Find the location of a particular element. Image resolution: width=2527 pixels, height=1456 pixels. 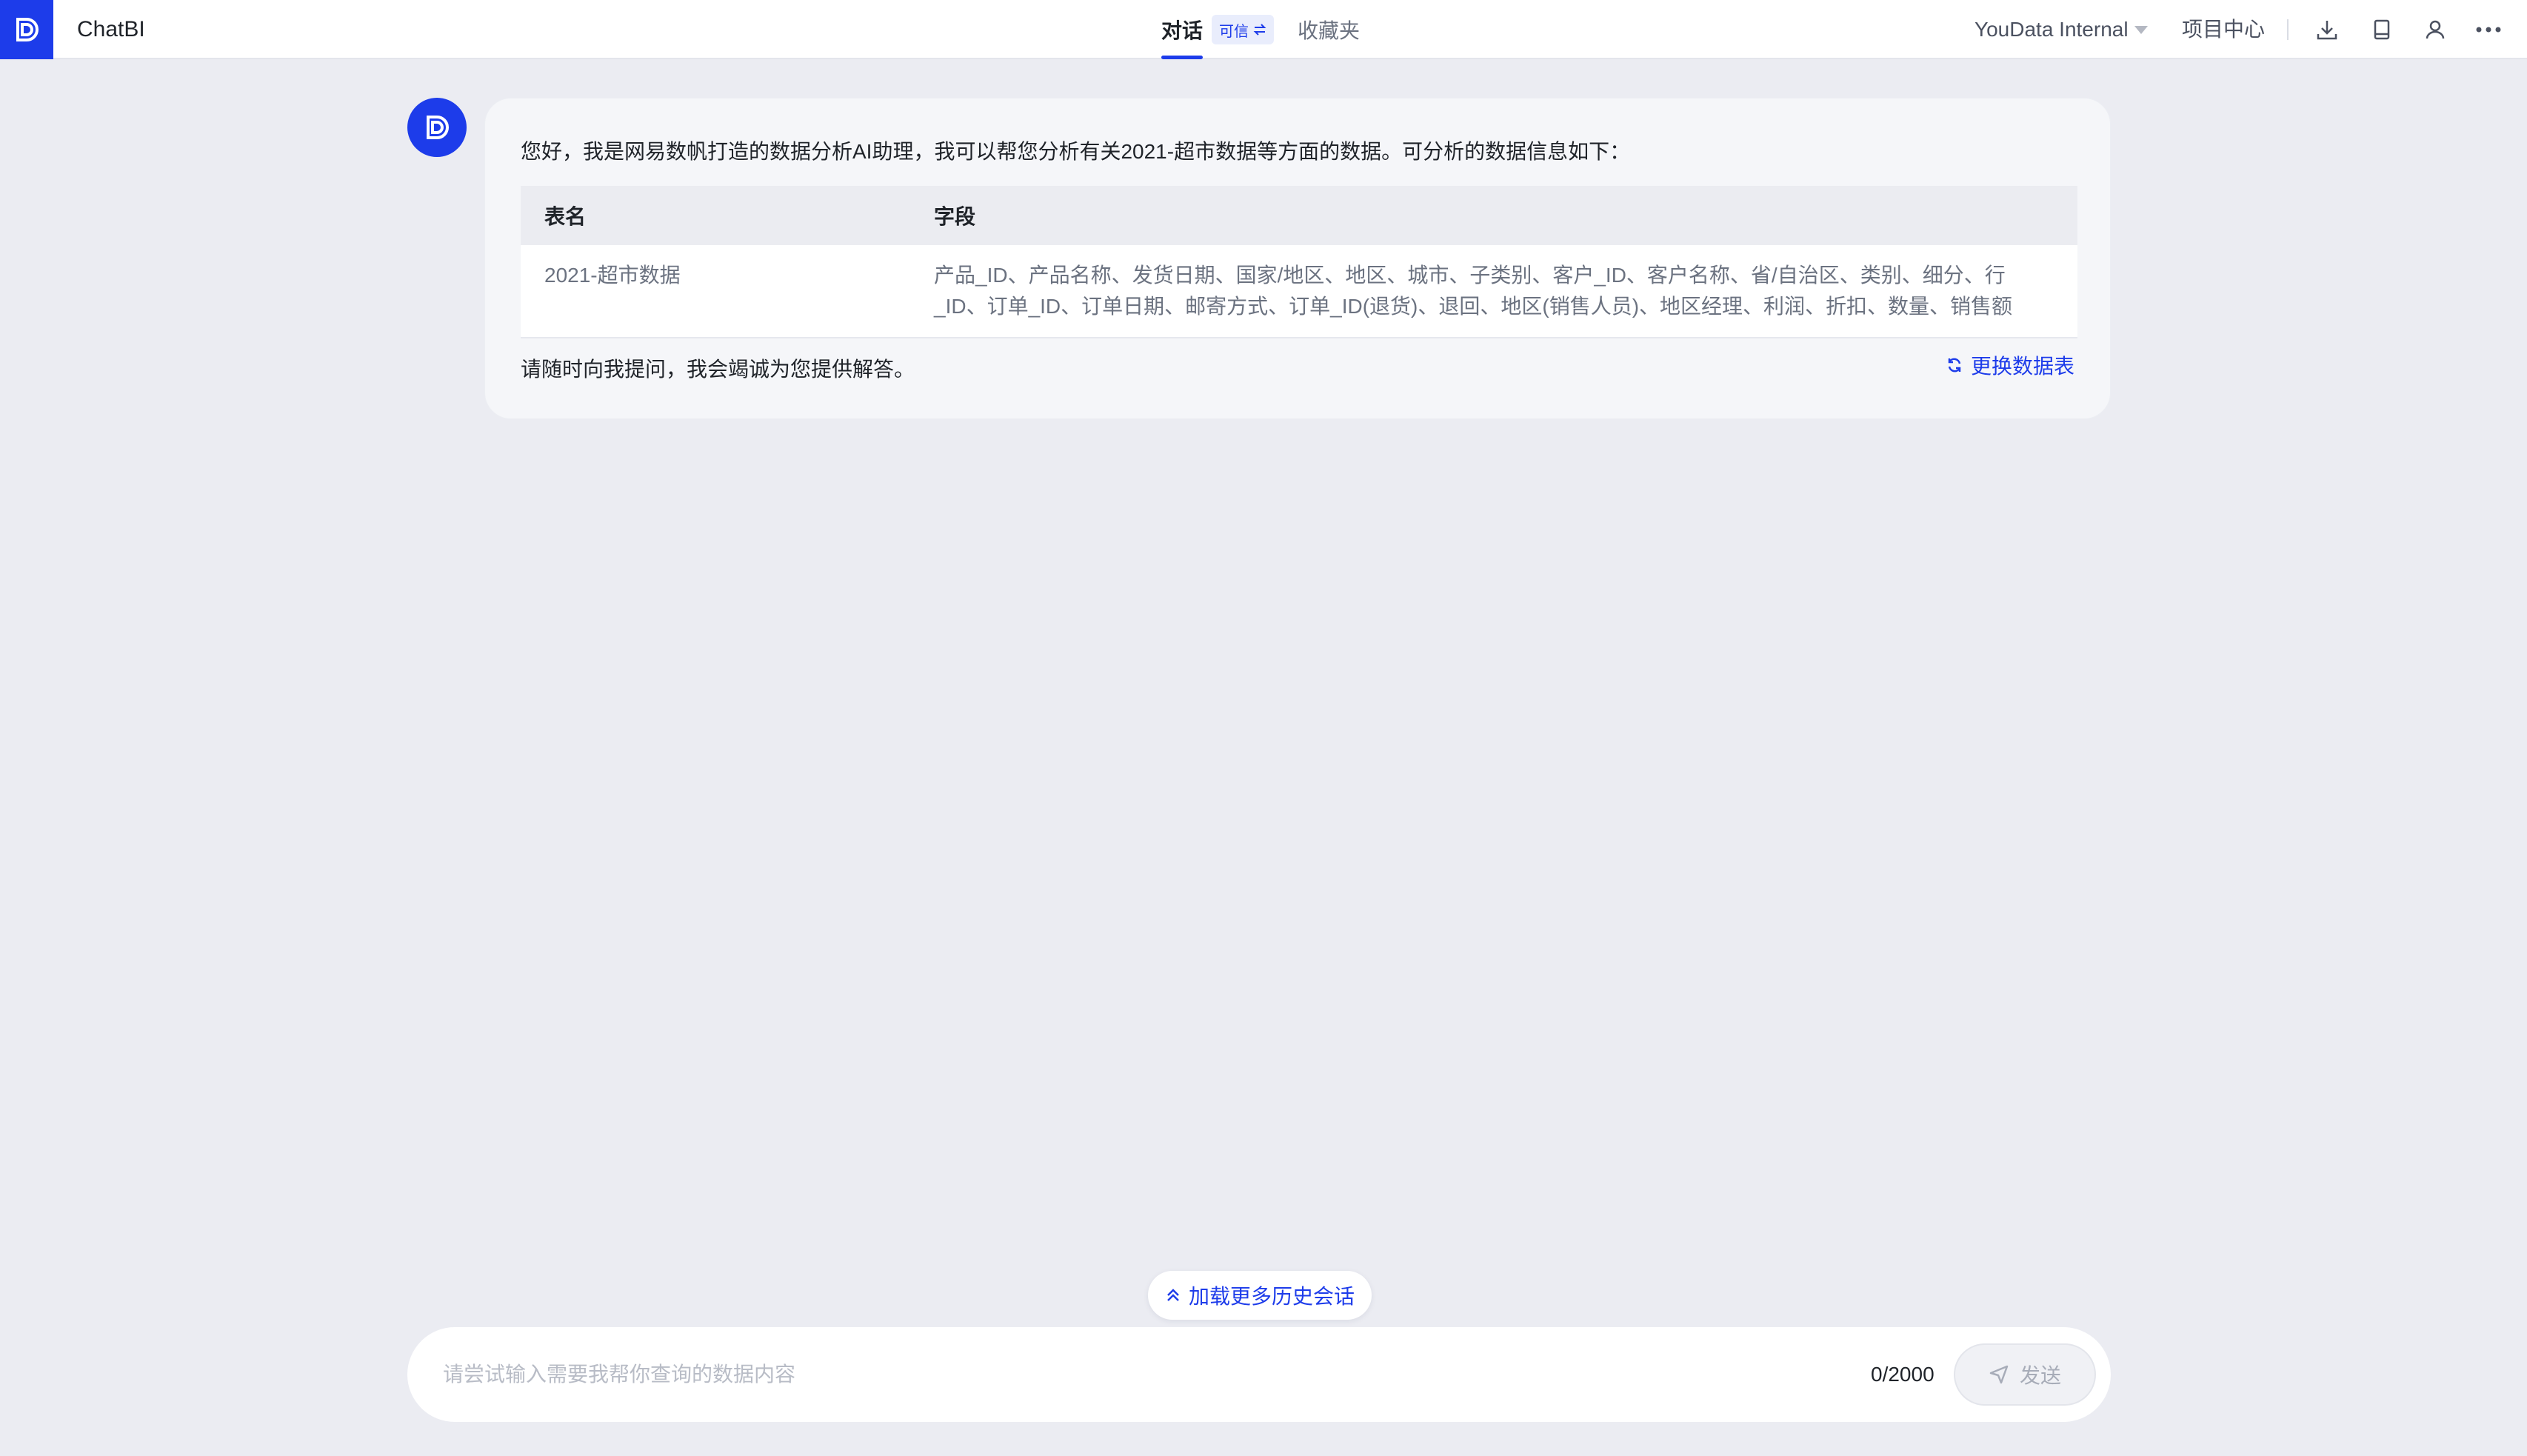

refresh-icon is located at coordinates (1954, 365).